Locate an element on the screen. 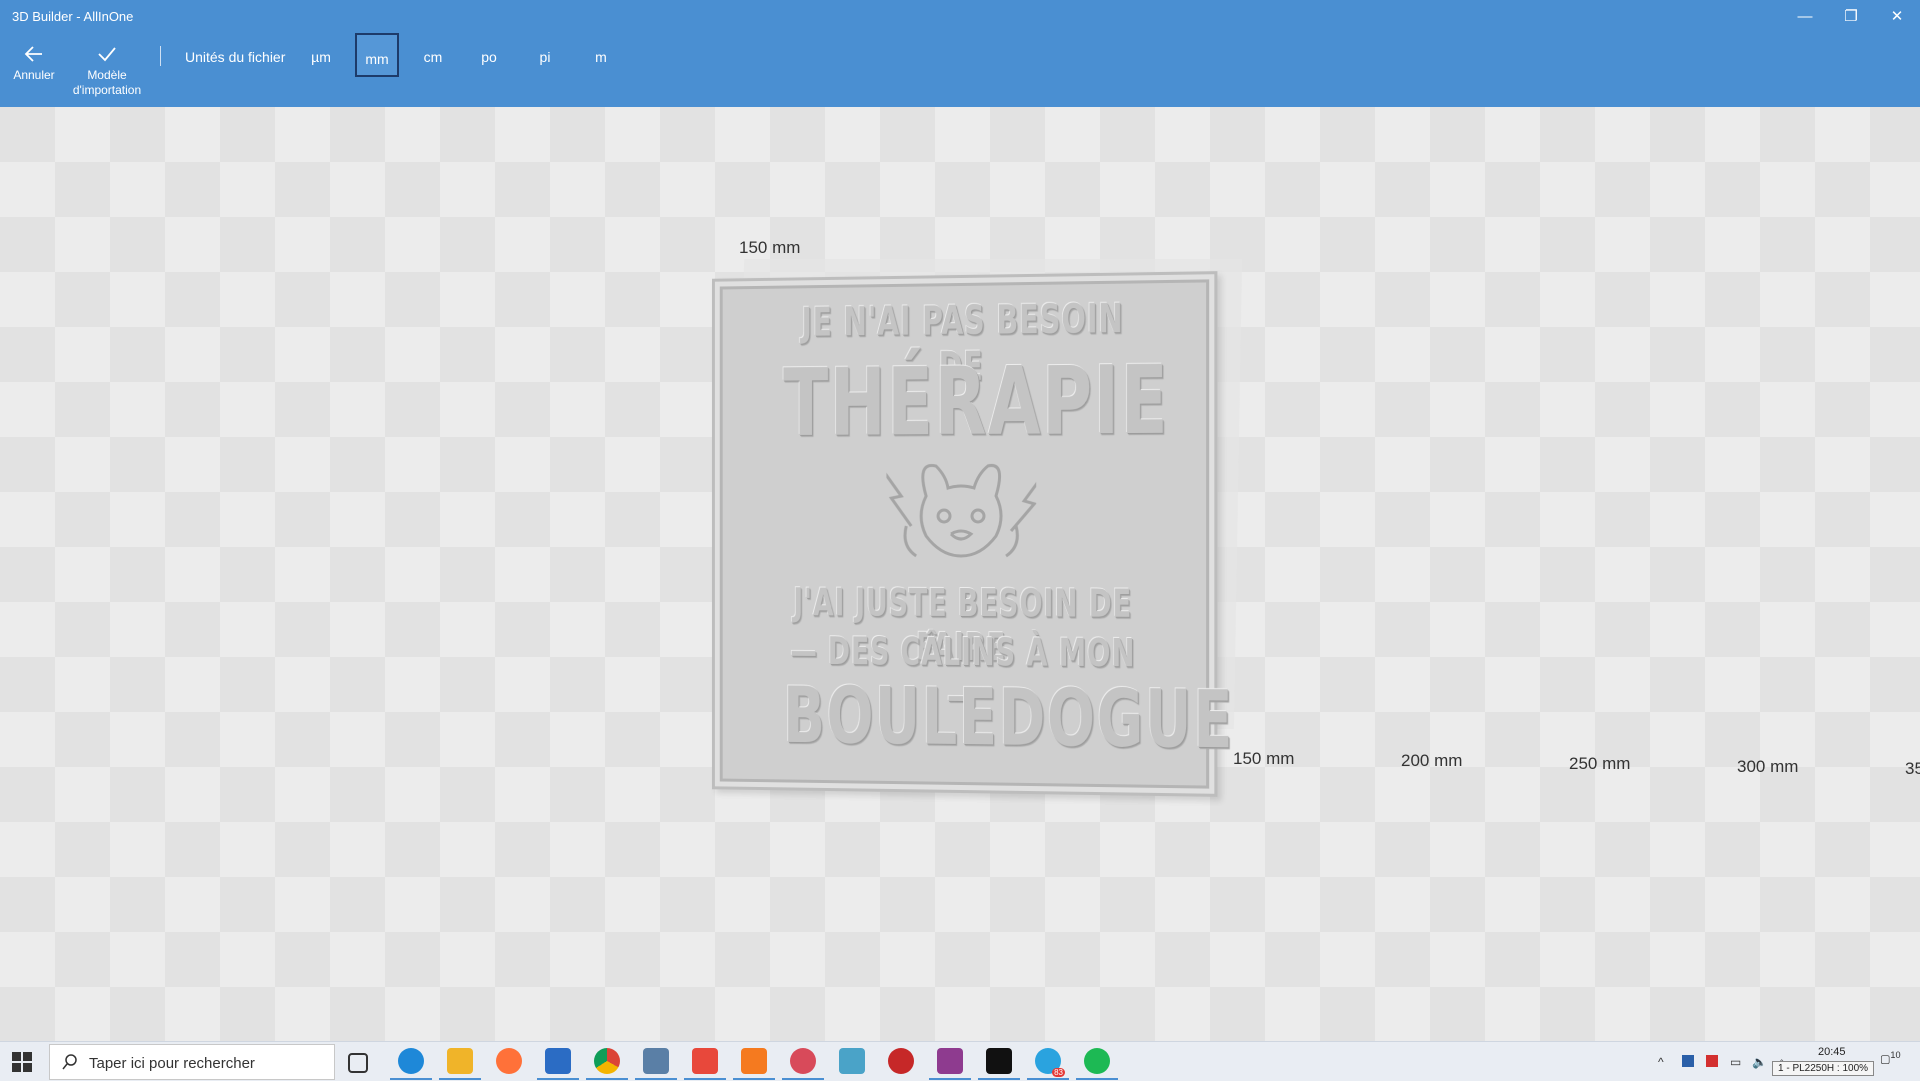  app-icon is located at coordinates (656, 1064).